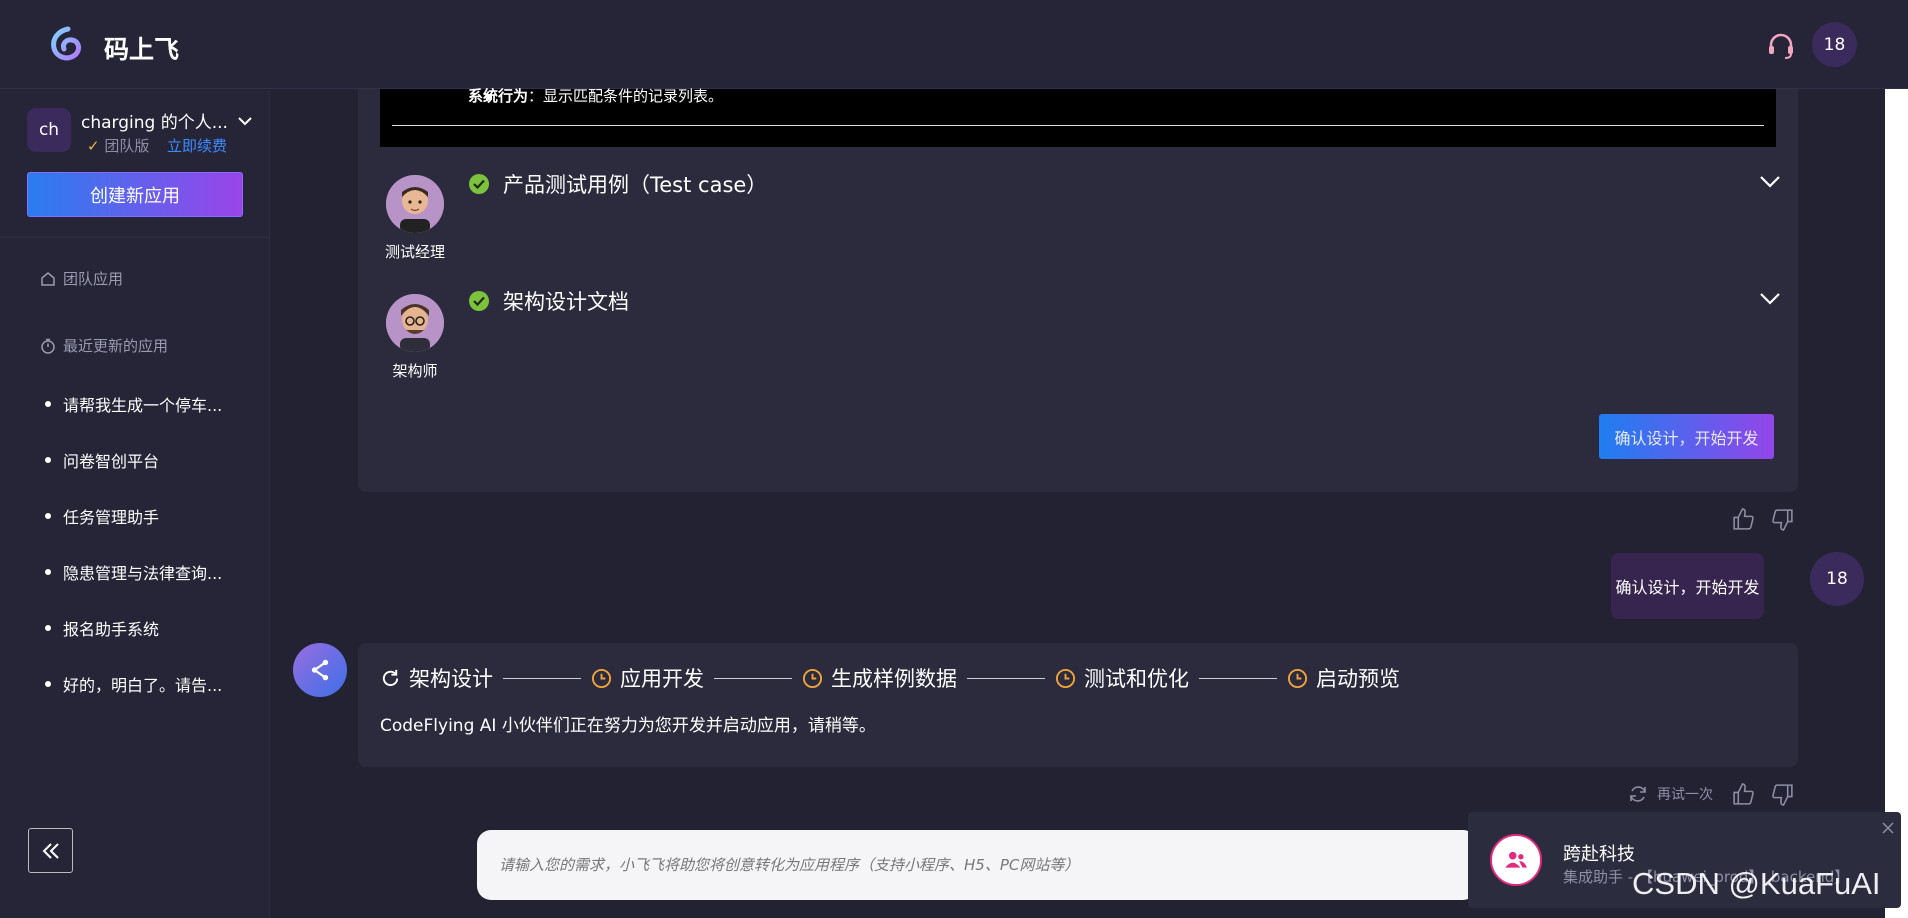  I want to click on step-preview: 启动预览, so click(1343, 678).